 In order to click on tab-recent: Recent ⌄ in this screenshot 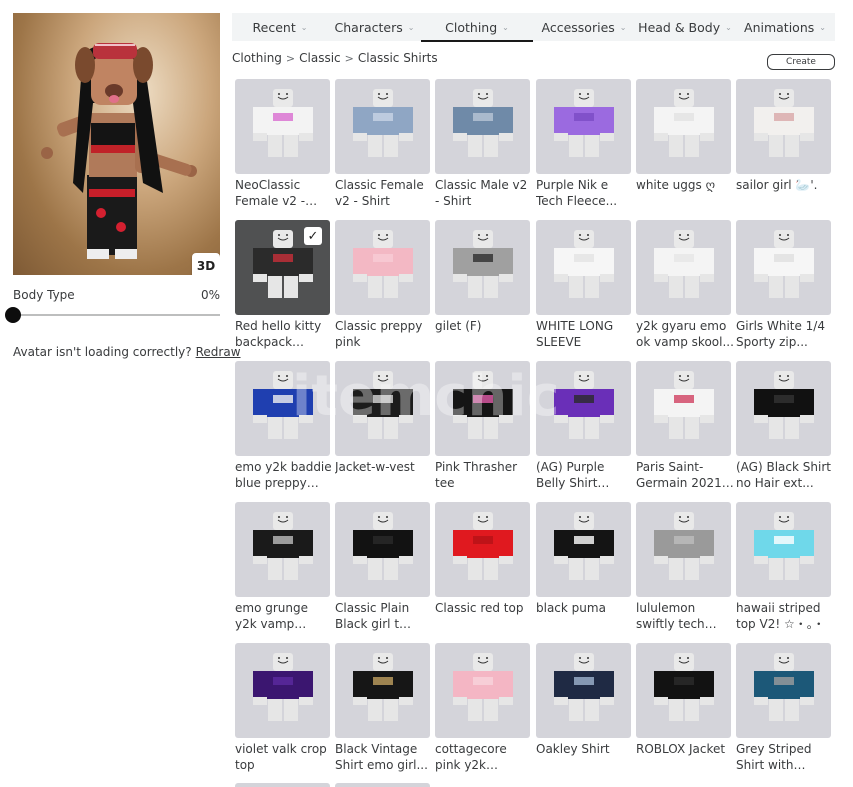, I will do `click(280, 27)`.